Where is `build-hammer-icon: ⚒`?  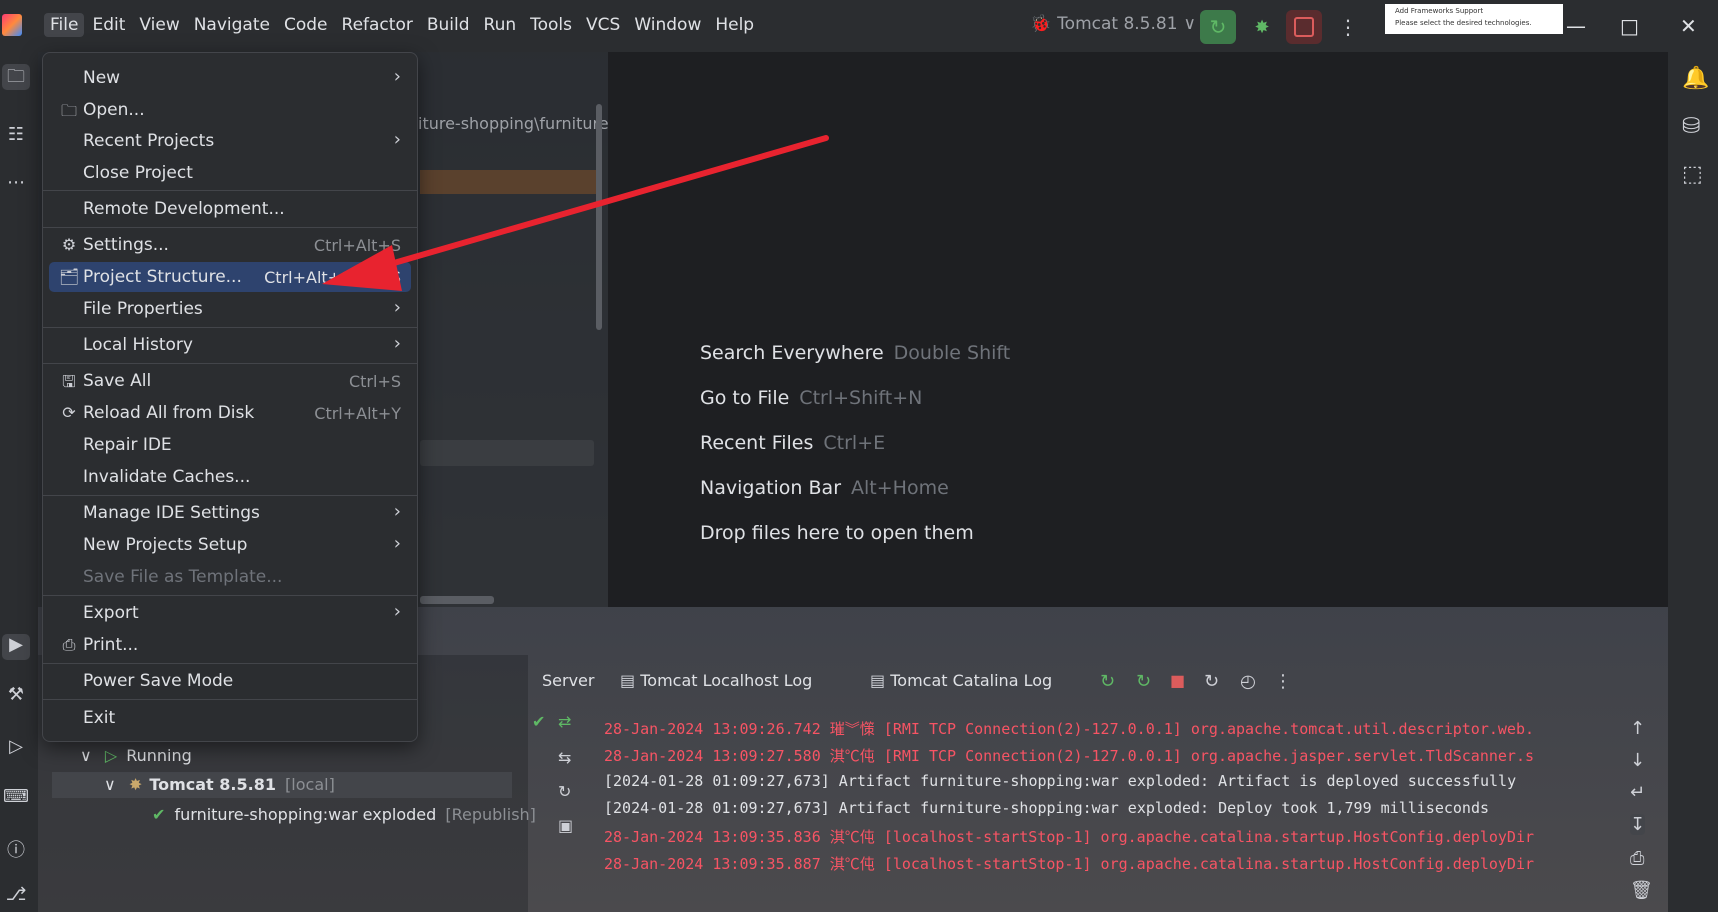
build-hammer-icon: ⚒ is located at coordinates (16, 697).